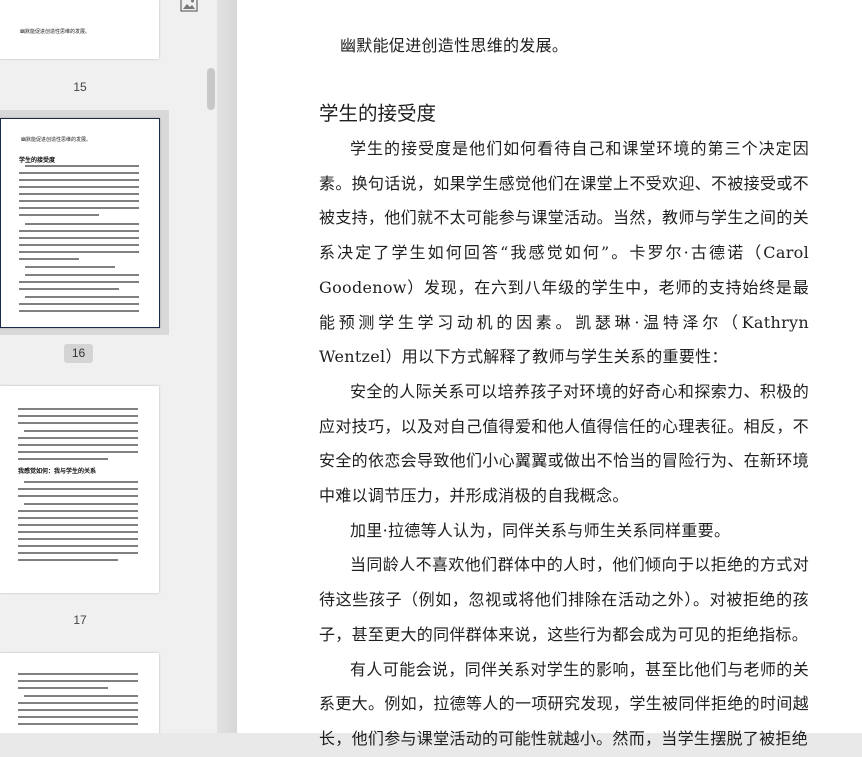 This screenshot has width=862, height=757. What do you see at coordinates (80, 620) in the screenshot?
I see `page-number-label: 17` at bounding box center [80, 620].